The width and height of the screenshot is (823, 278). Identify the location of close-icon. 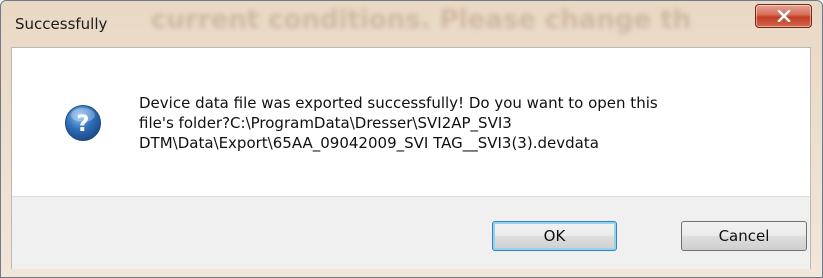
(783, 16).